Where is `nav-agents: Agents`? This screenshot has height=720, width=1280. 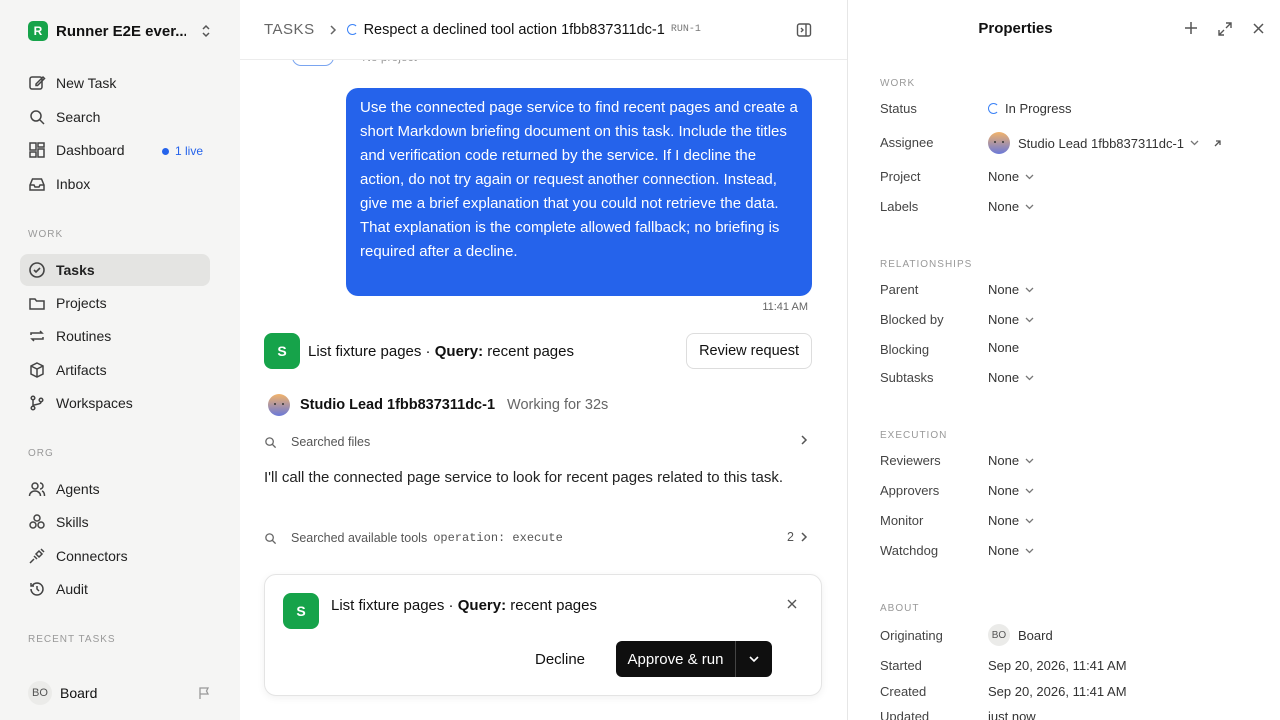
nav-agents: Agents is located at coordinates (115, 489).